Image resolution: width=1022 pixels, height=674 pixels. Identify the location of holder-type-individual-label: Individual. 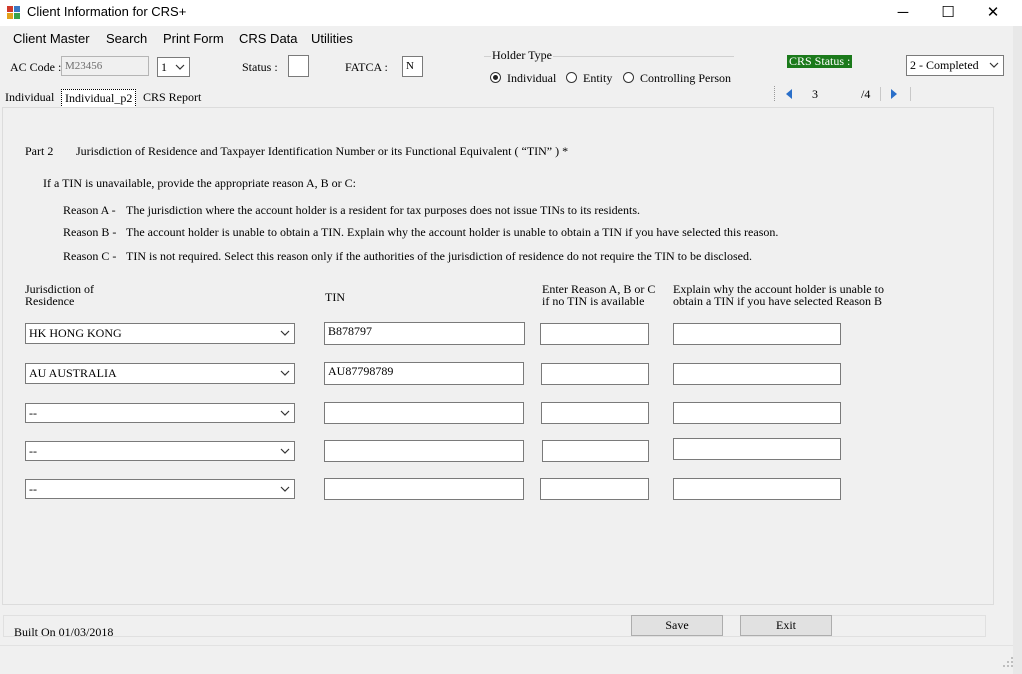
(532, 78).